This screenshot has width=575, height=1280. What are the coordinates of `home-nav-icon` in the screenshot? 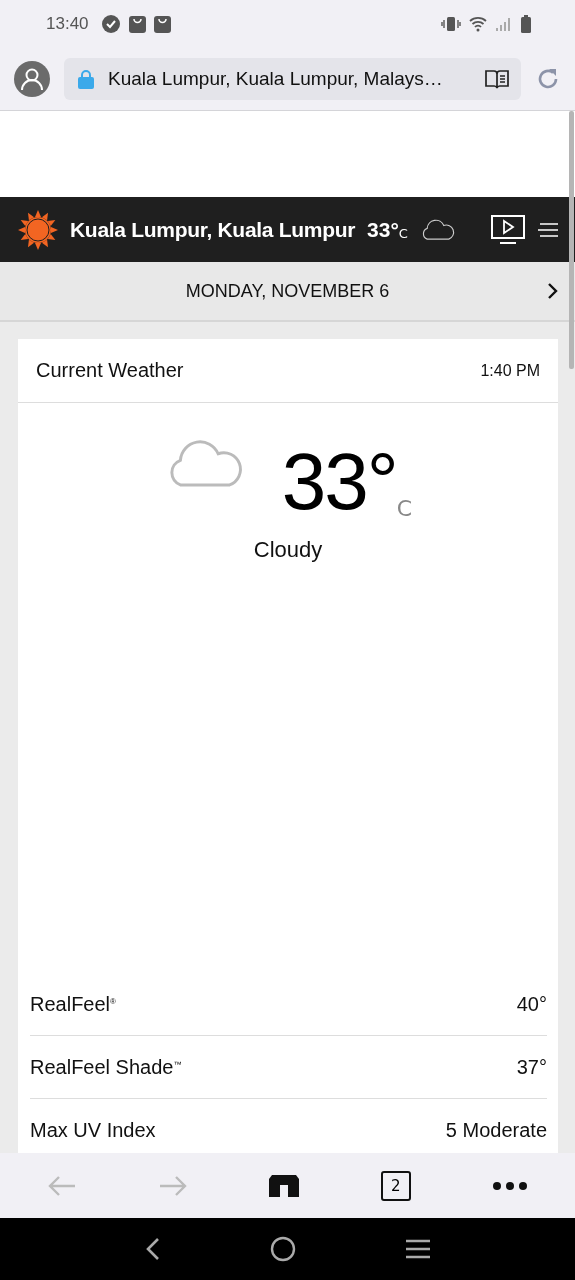 It's located at (282, 1249).